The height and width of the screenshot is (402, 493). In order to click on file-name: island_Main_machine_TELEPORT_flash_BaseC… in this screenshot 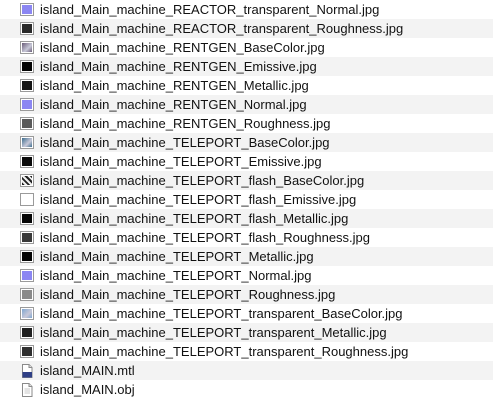, I will do `click(202, 180)`.